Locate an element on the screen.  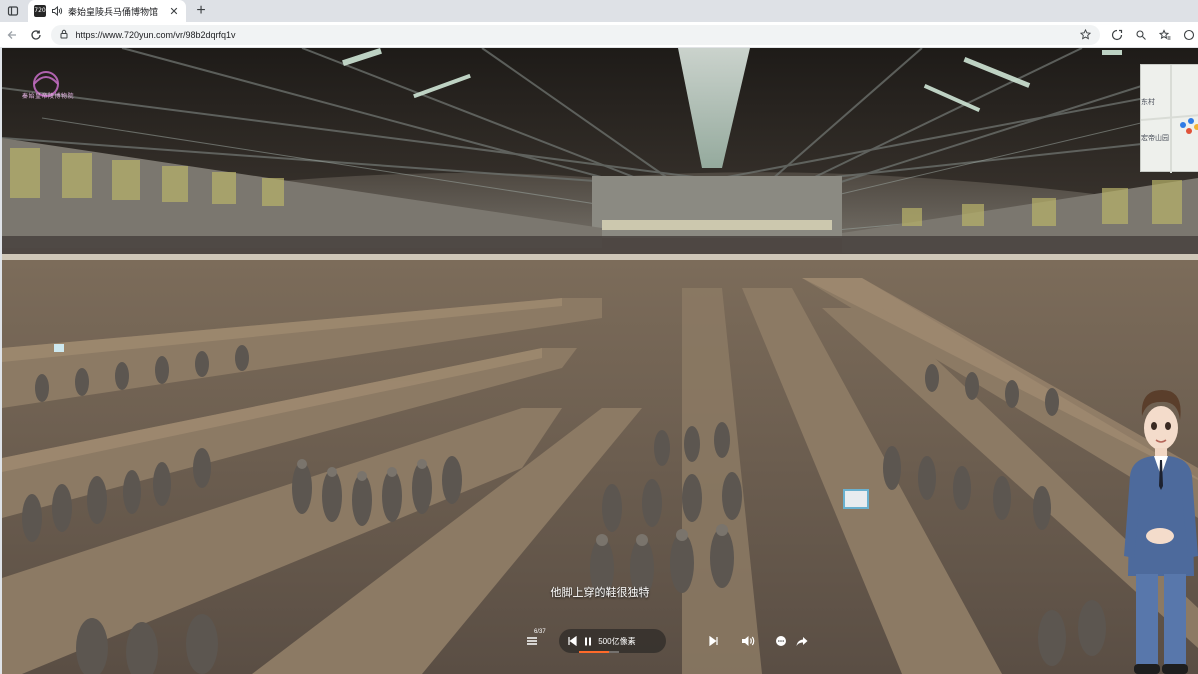
museum-logo-text: 秦始皇帝陵博物院 is located at coordinates (48, 97).